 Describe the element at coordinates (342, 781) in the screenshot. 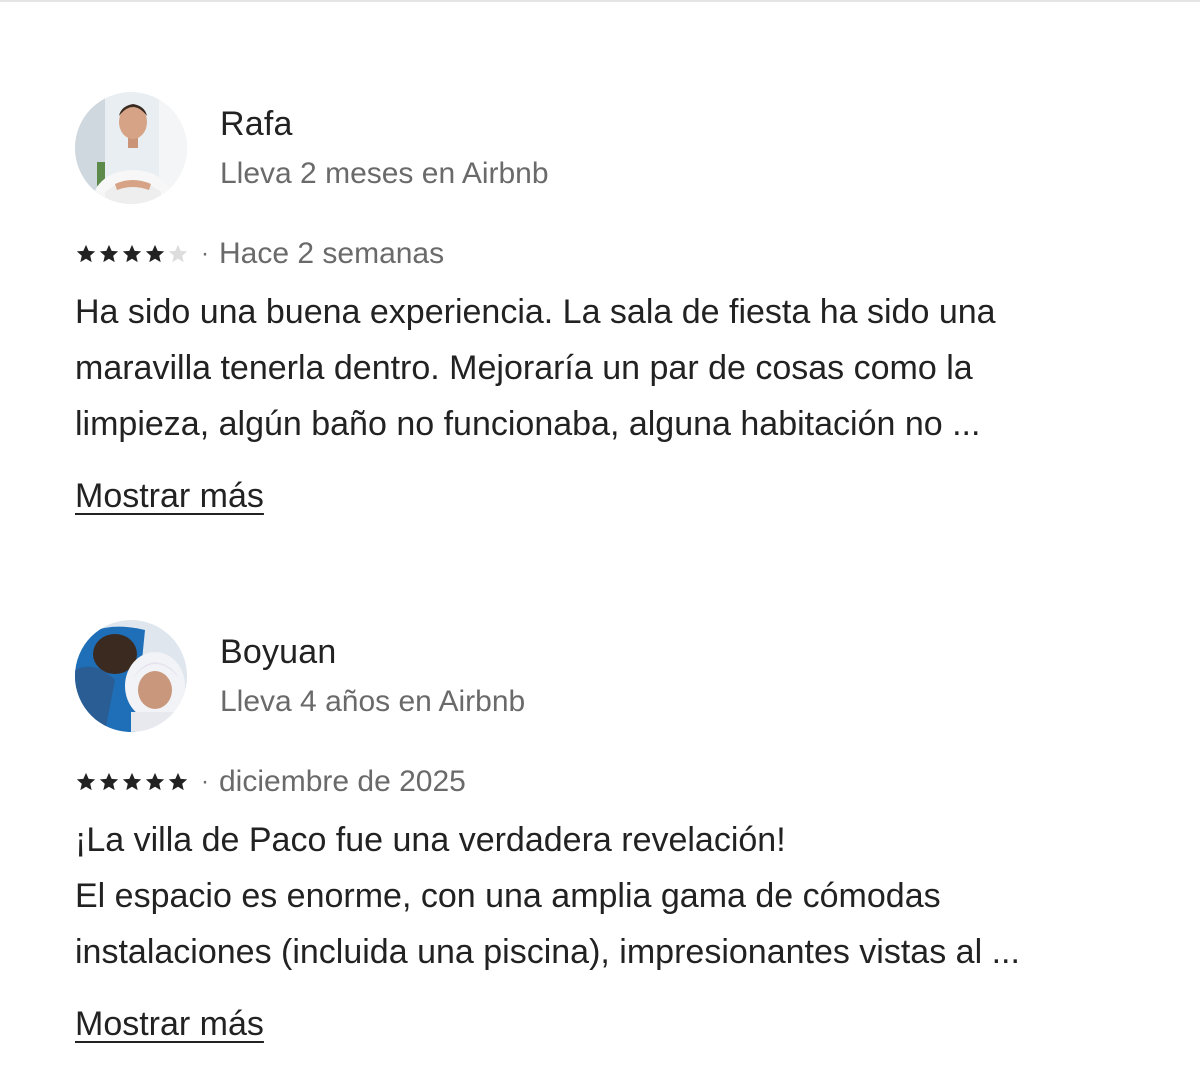

I see `review-date: diciembre de 2025` at that location.